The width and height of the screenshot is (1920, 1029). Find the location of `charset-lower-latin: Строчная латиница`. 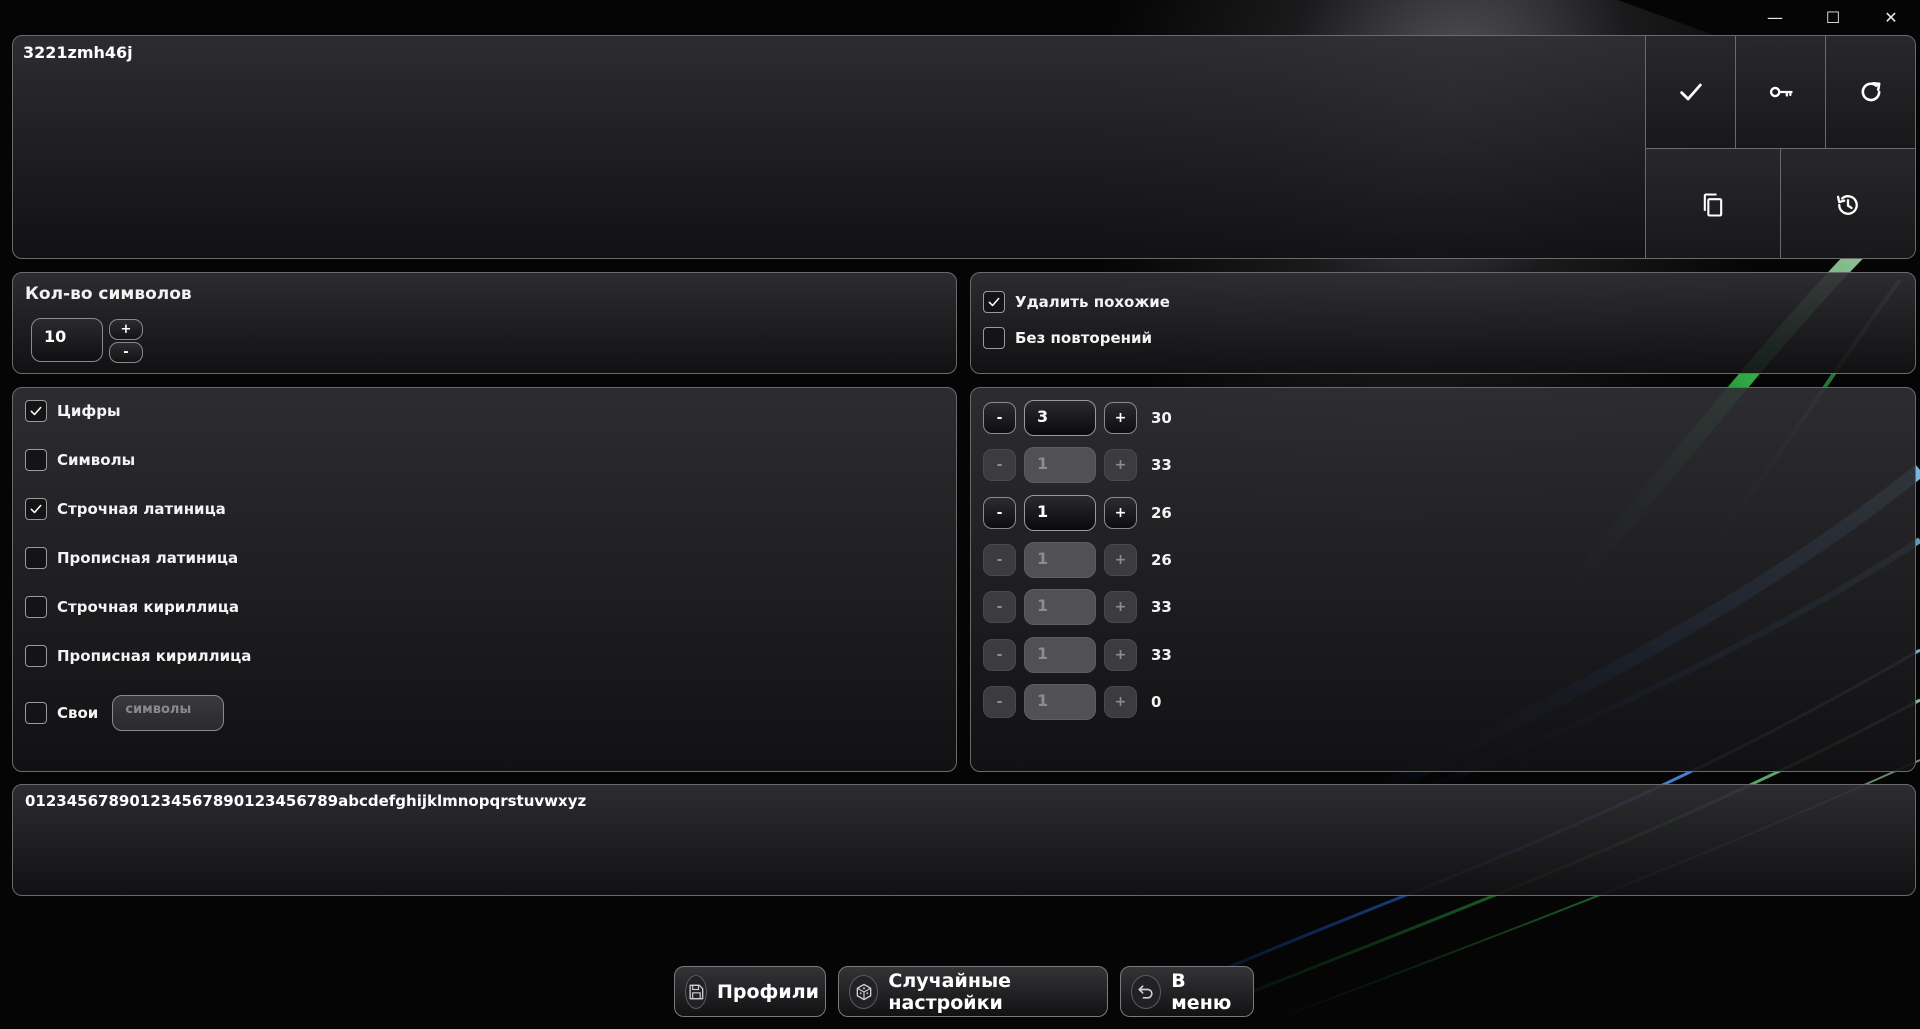

charset-lower-latin: Строчная латиница is located at coordinates (125, 509).